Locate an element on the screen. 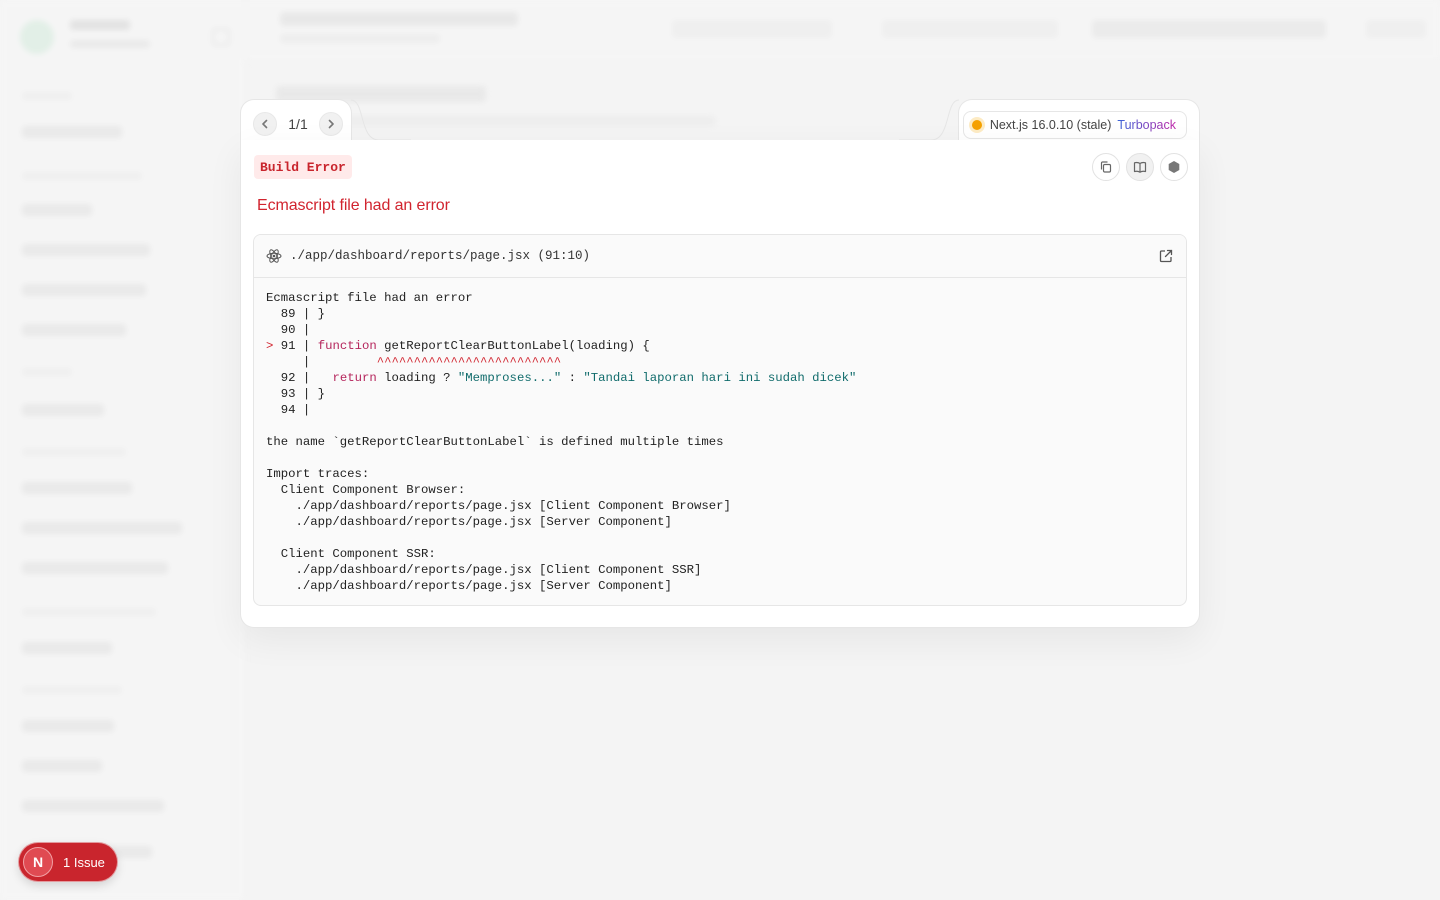  version-badge: Next.js 16.0.10 (stale) Turbopack is located at coordinates (1074, 125).